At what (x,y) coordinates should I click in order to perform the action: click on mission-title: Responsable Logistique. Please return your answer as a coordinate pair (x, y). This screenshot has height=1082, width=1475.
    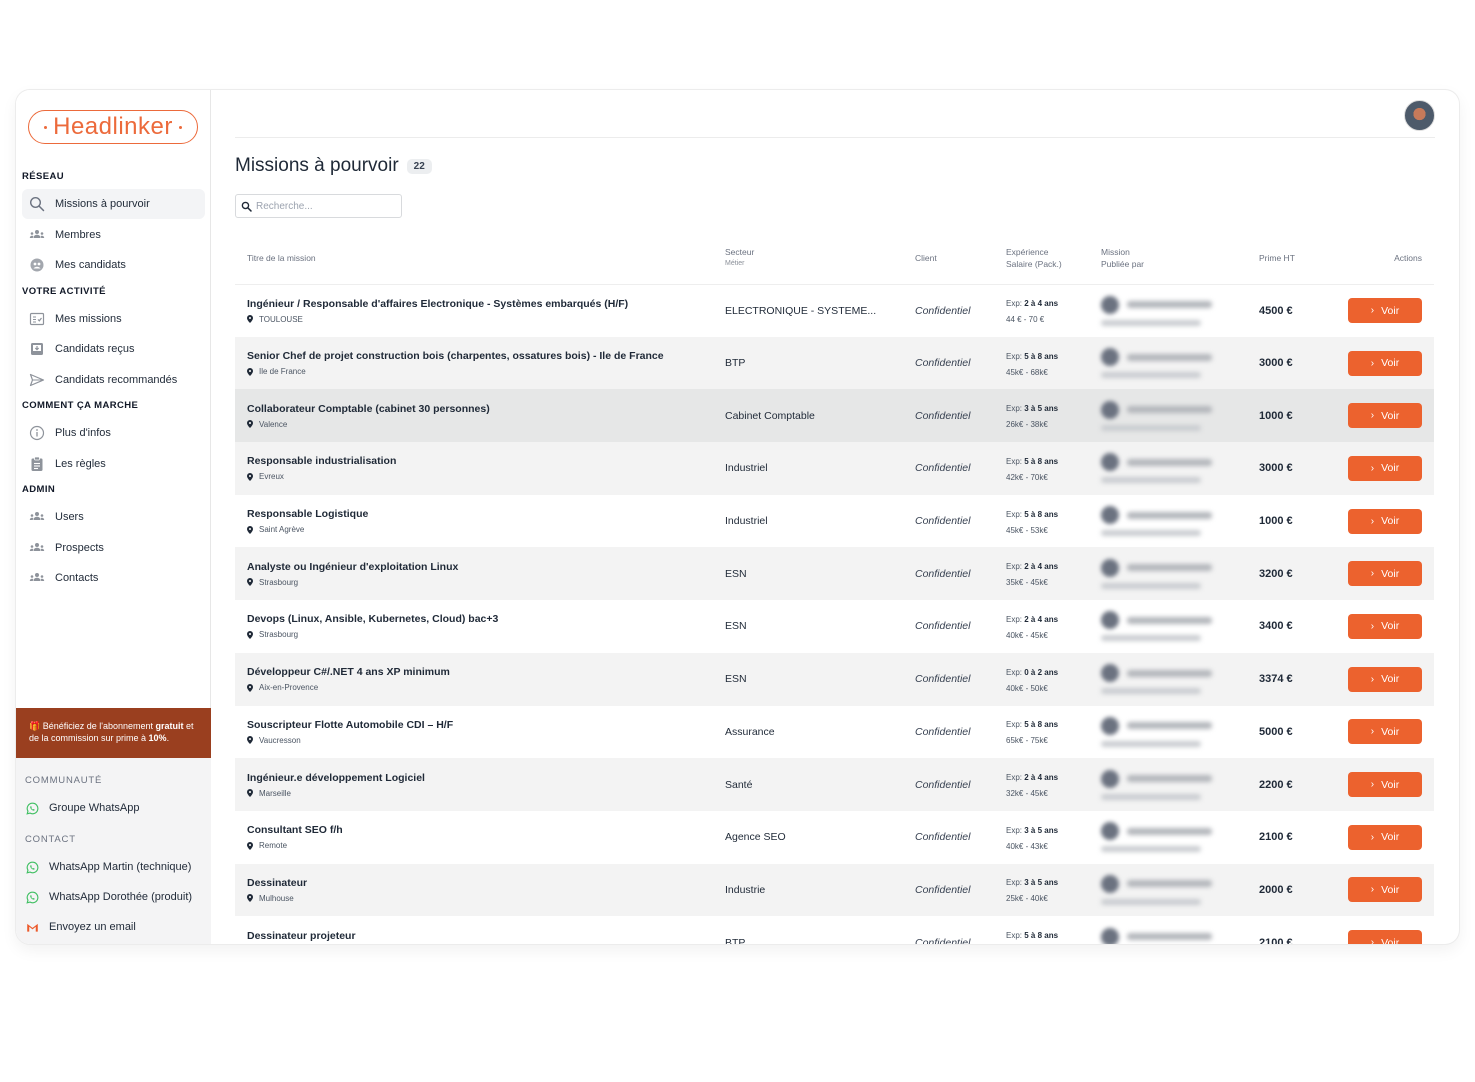
    Looking at the image, I should click on (486, 514).